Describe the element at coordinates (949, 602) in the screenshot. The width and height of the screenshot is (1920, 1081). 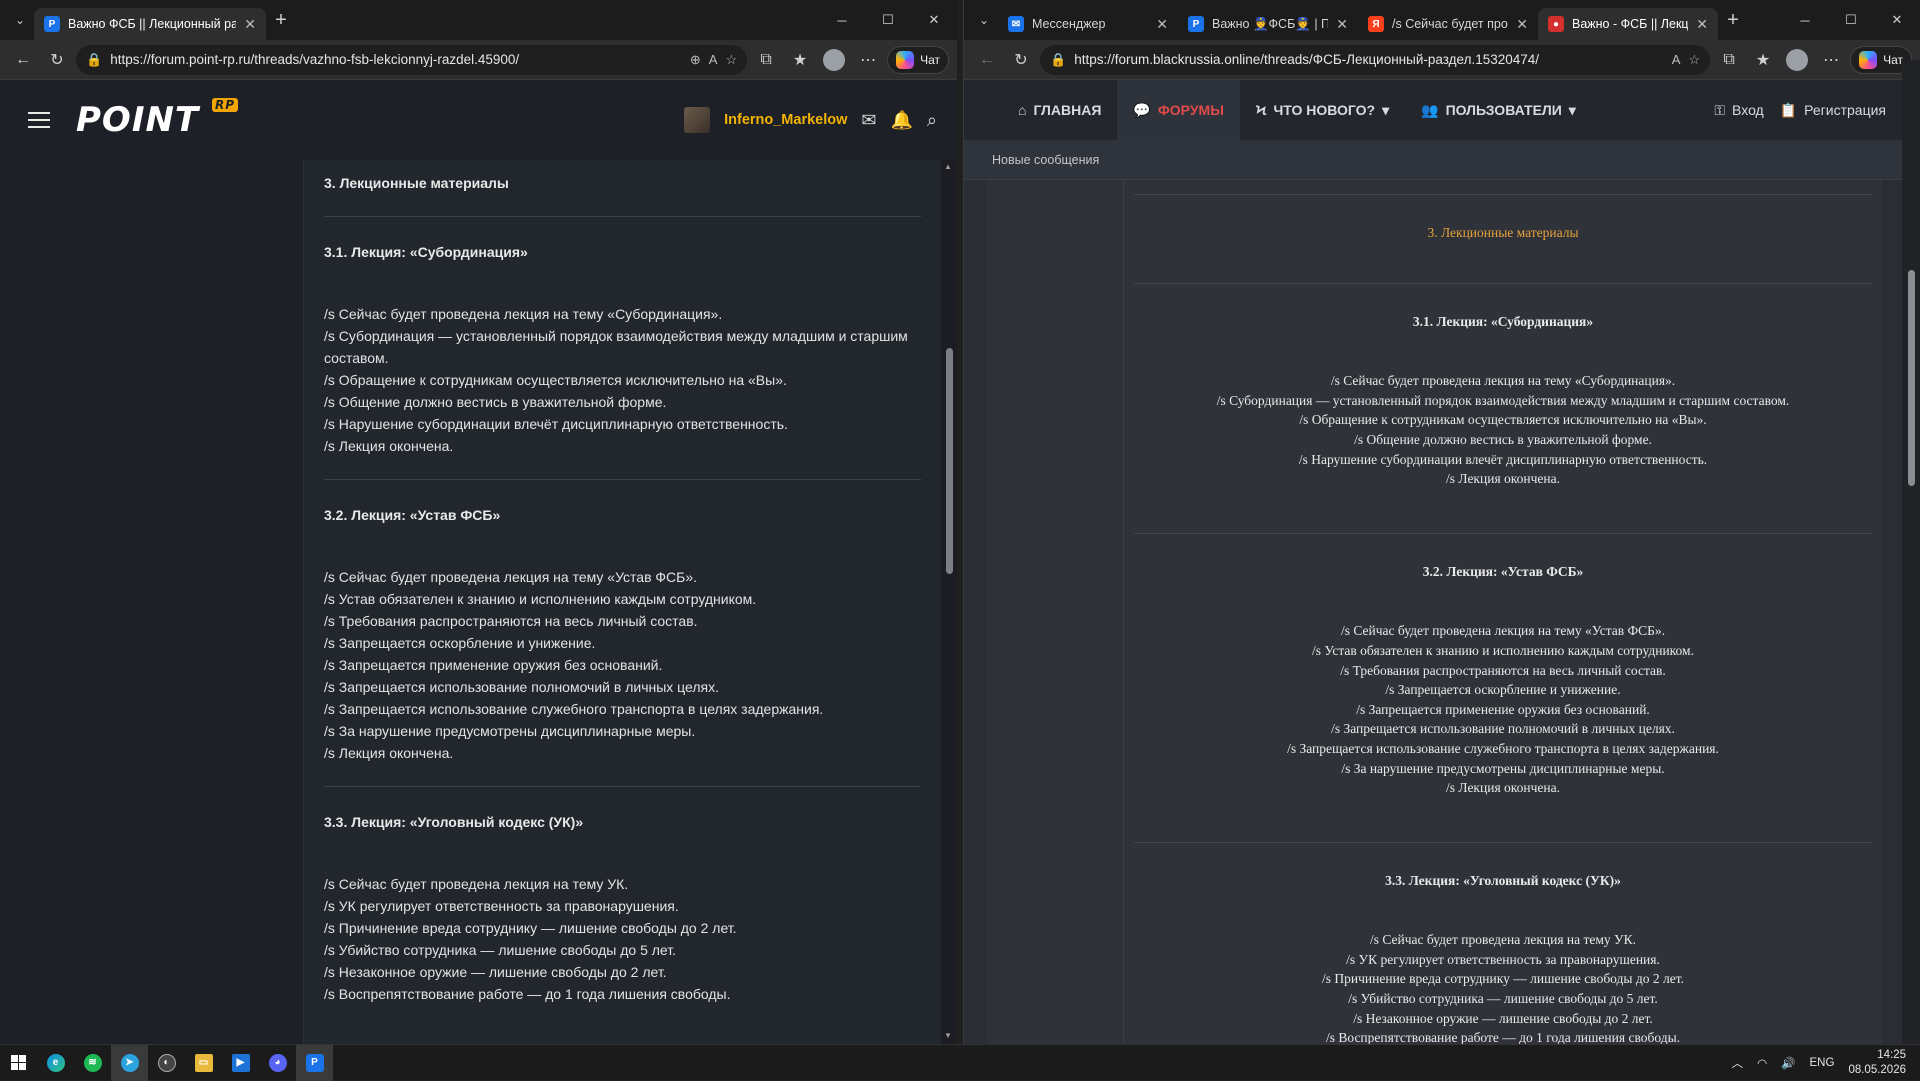
I see `scrollbar: ▲ ▼` at that location.